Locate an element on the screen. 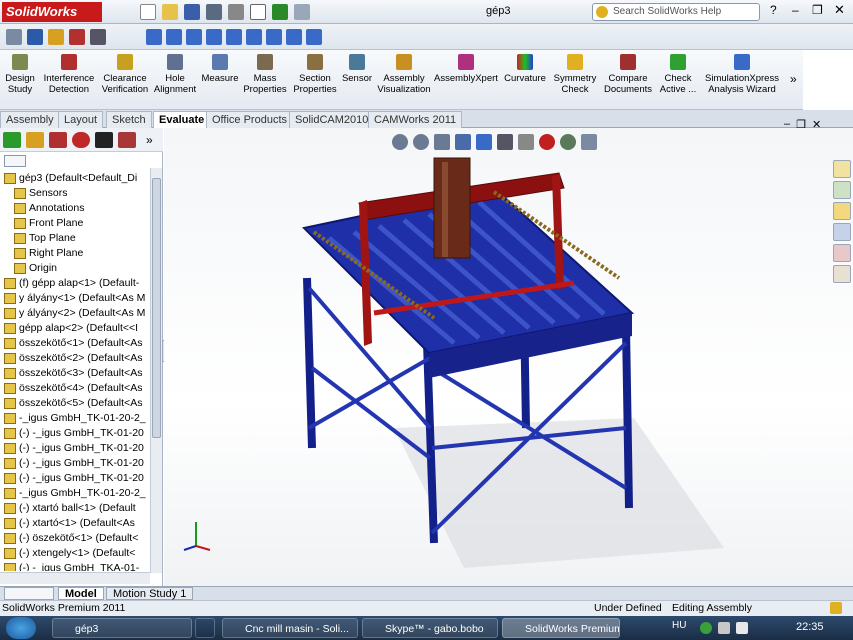 The height and width of the screenshot is (640, 853). file-explorer-icon is located at coordinates (842, 211).